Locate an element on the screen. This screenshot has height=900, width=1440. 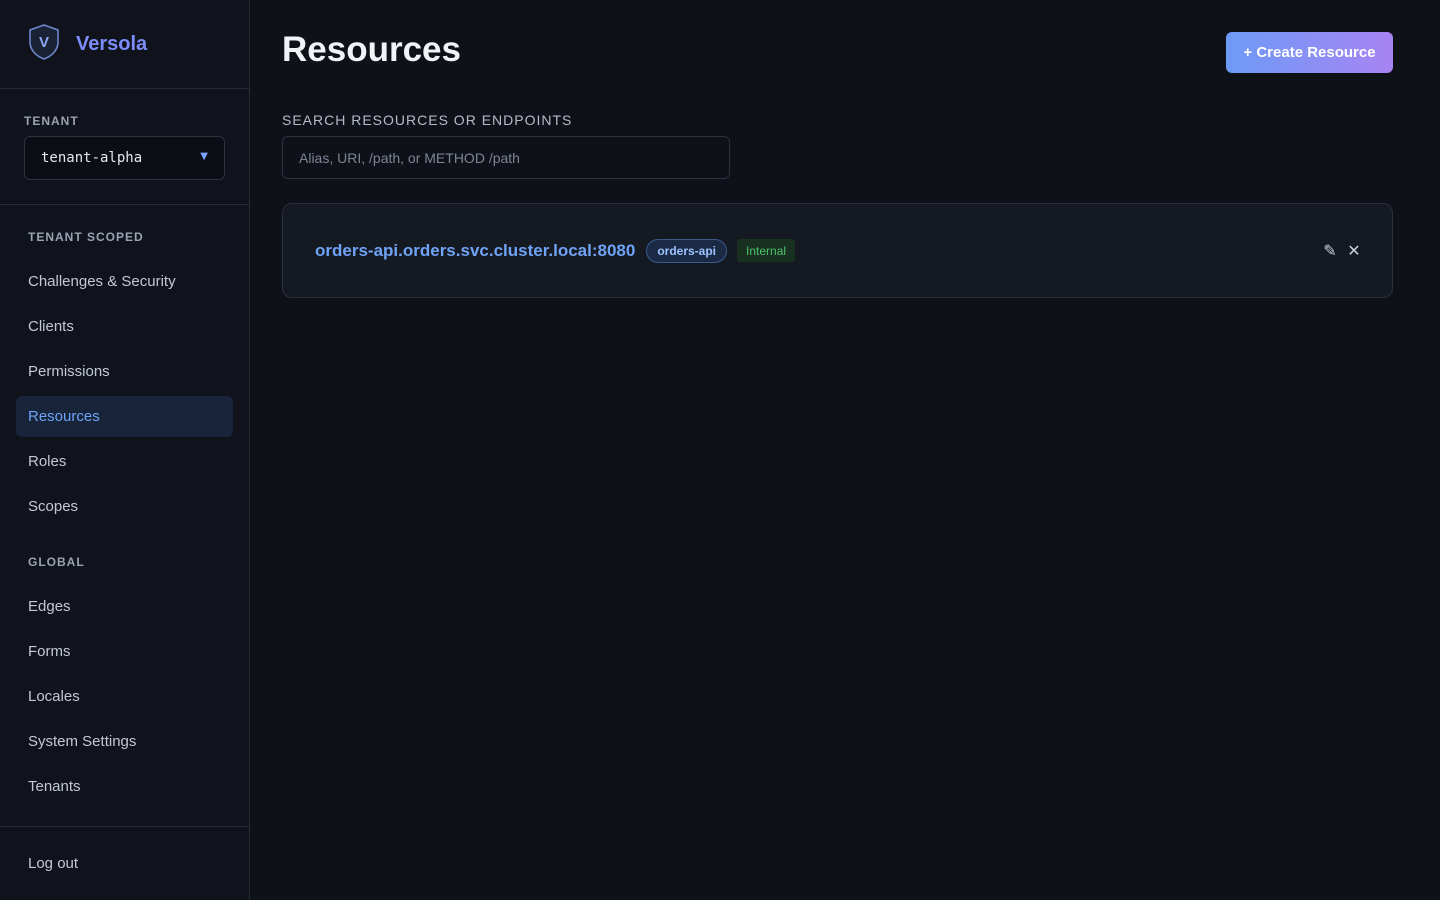
resource-uri-link: orders-api.orders.svc.cluster.local:8080 is located at coordinates (475, 251).